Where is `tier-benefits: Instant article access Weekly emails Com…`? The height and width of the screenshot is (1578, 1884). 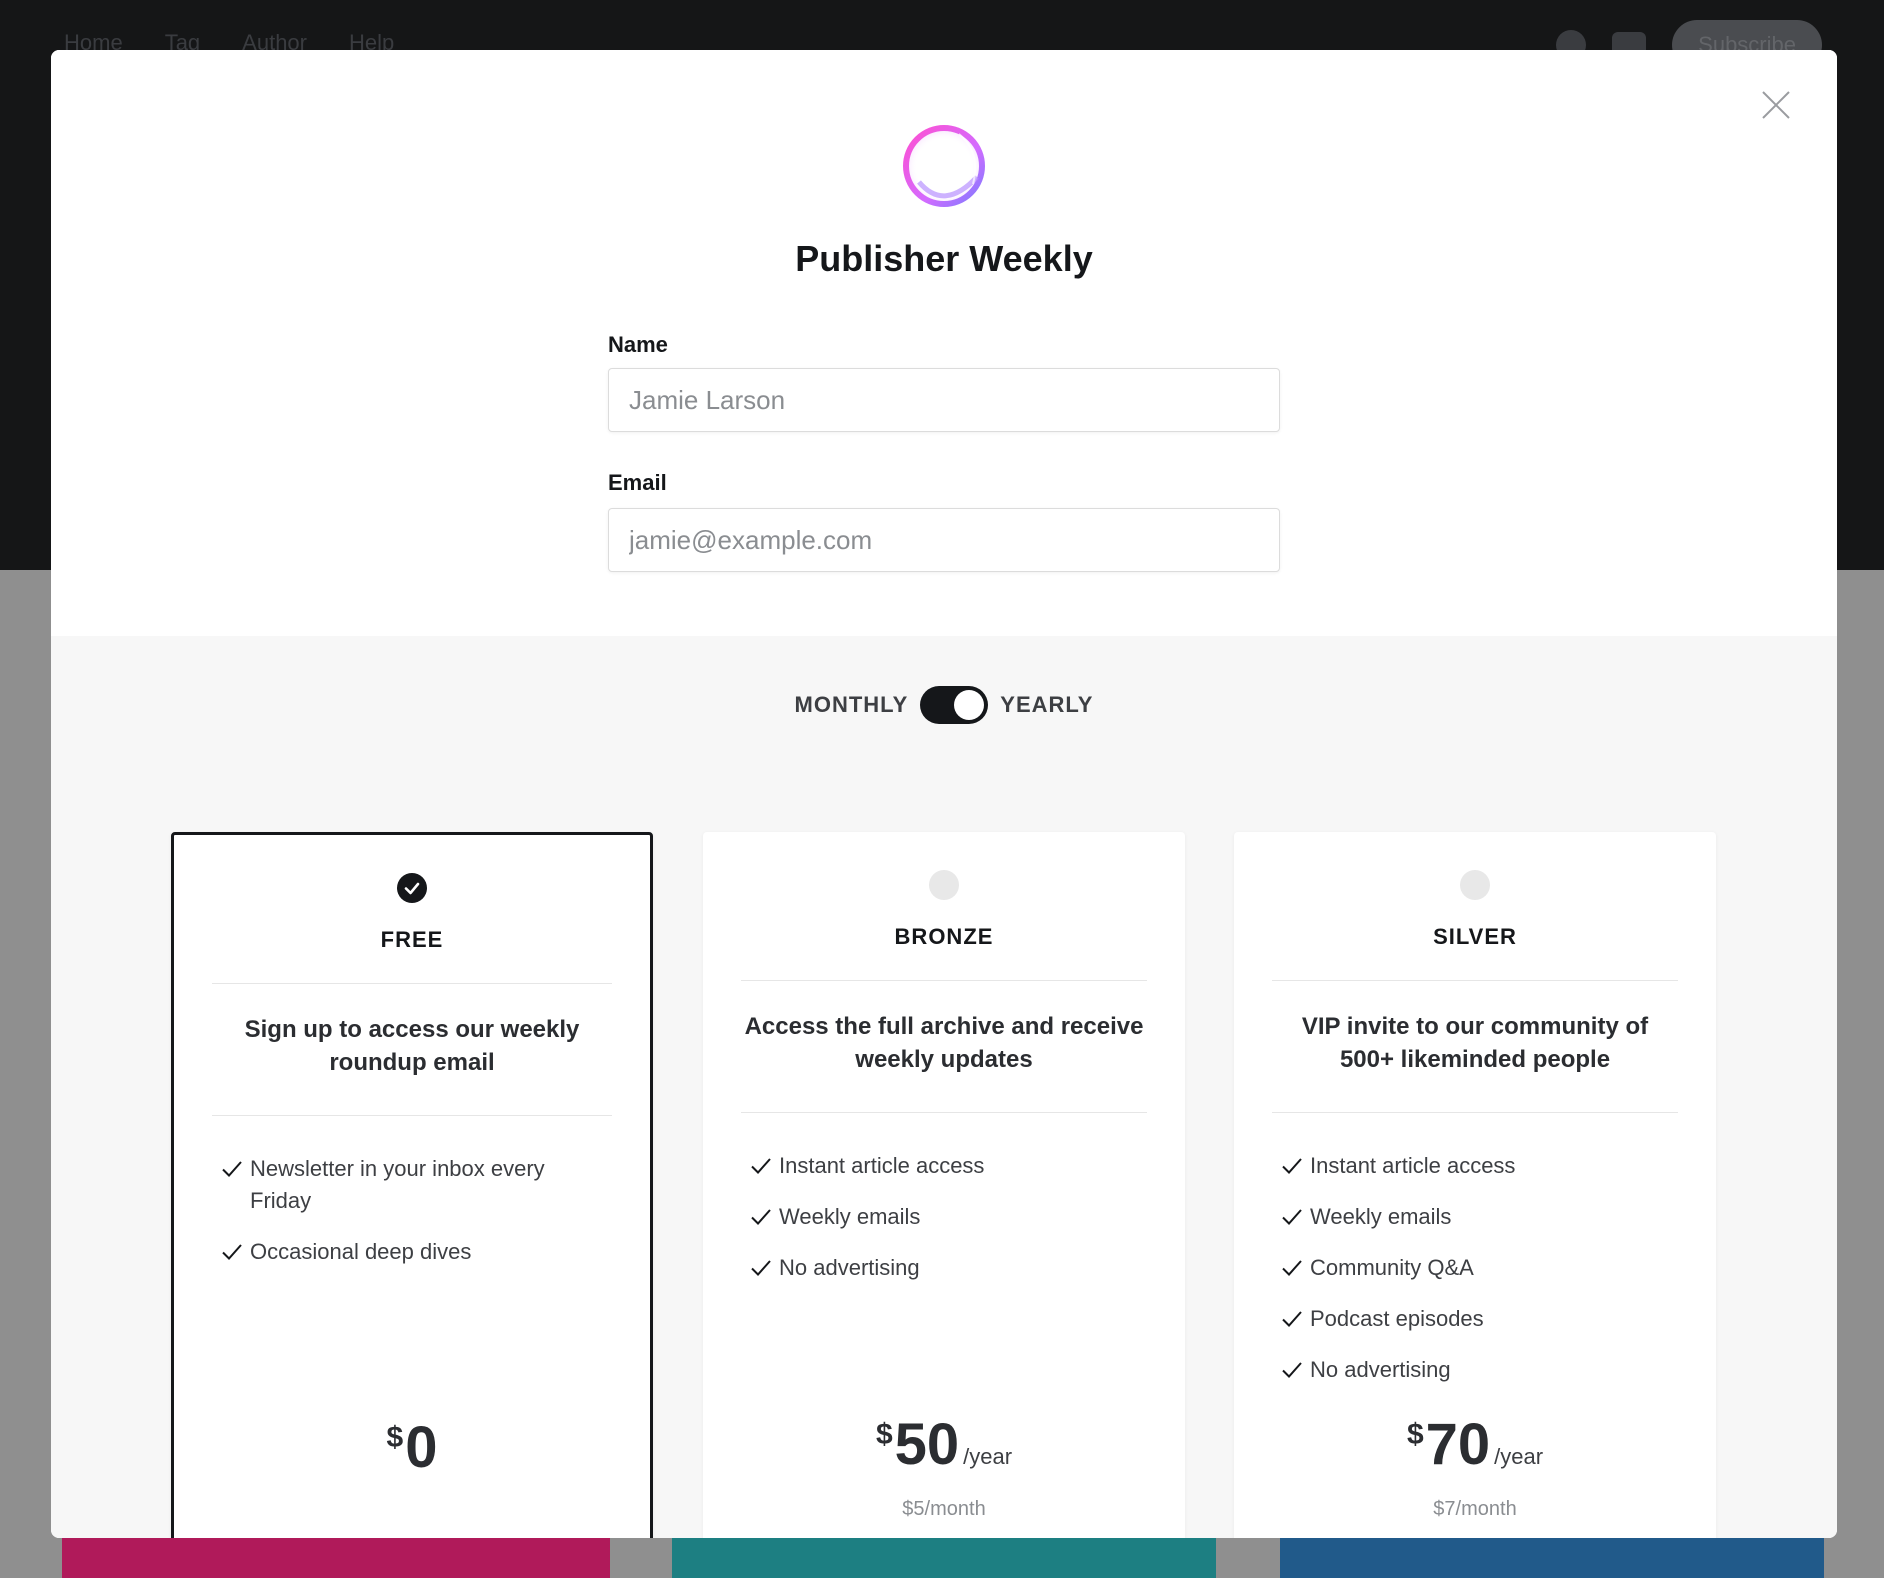
tier-benefits: Instant article access Weekly emails Com… is located at coordinates (1478, 1277).